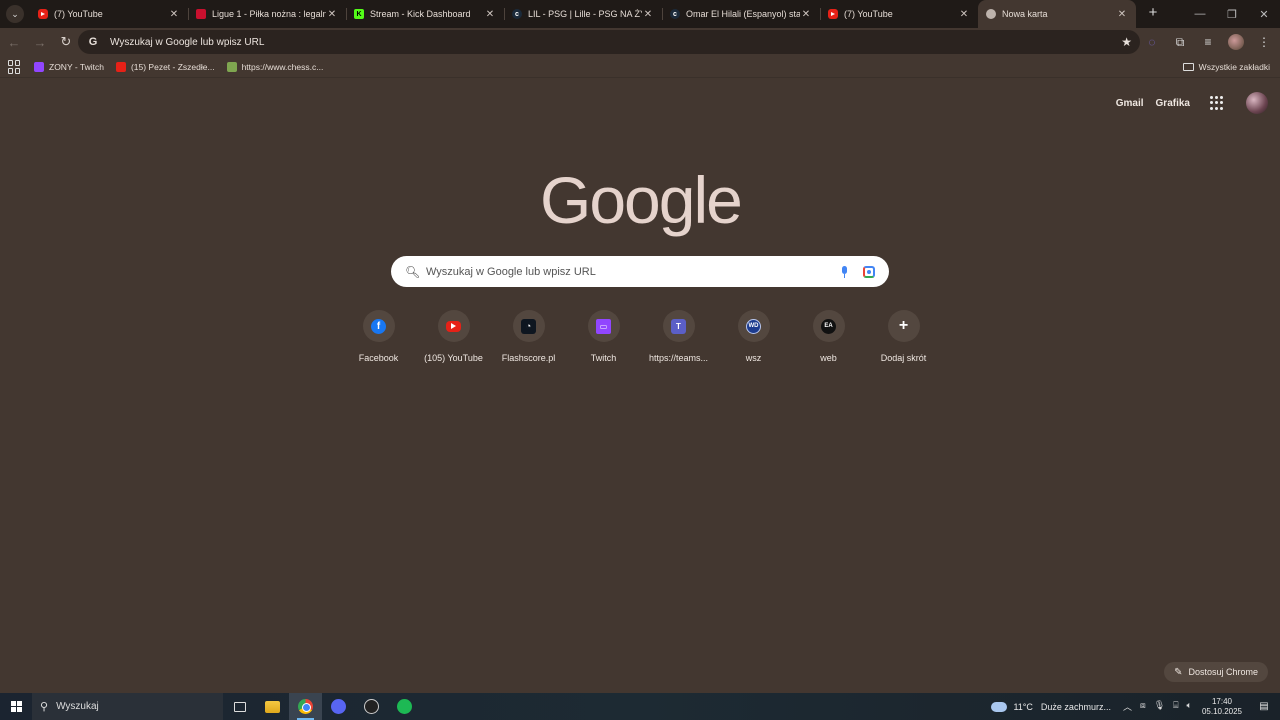 The image size is (1280, 720). Describe the element at coordinates (127, 706) in the screenshot. I see `taskbar-search: ⚲ Wyszukaj` at that location.